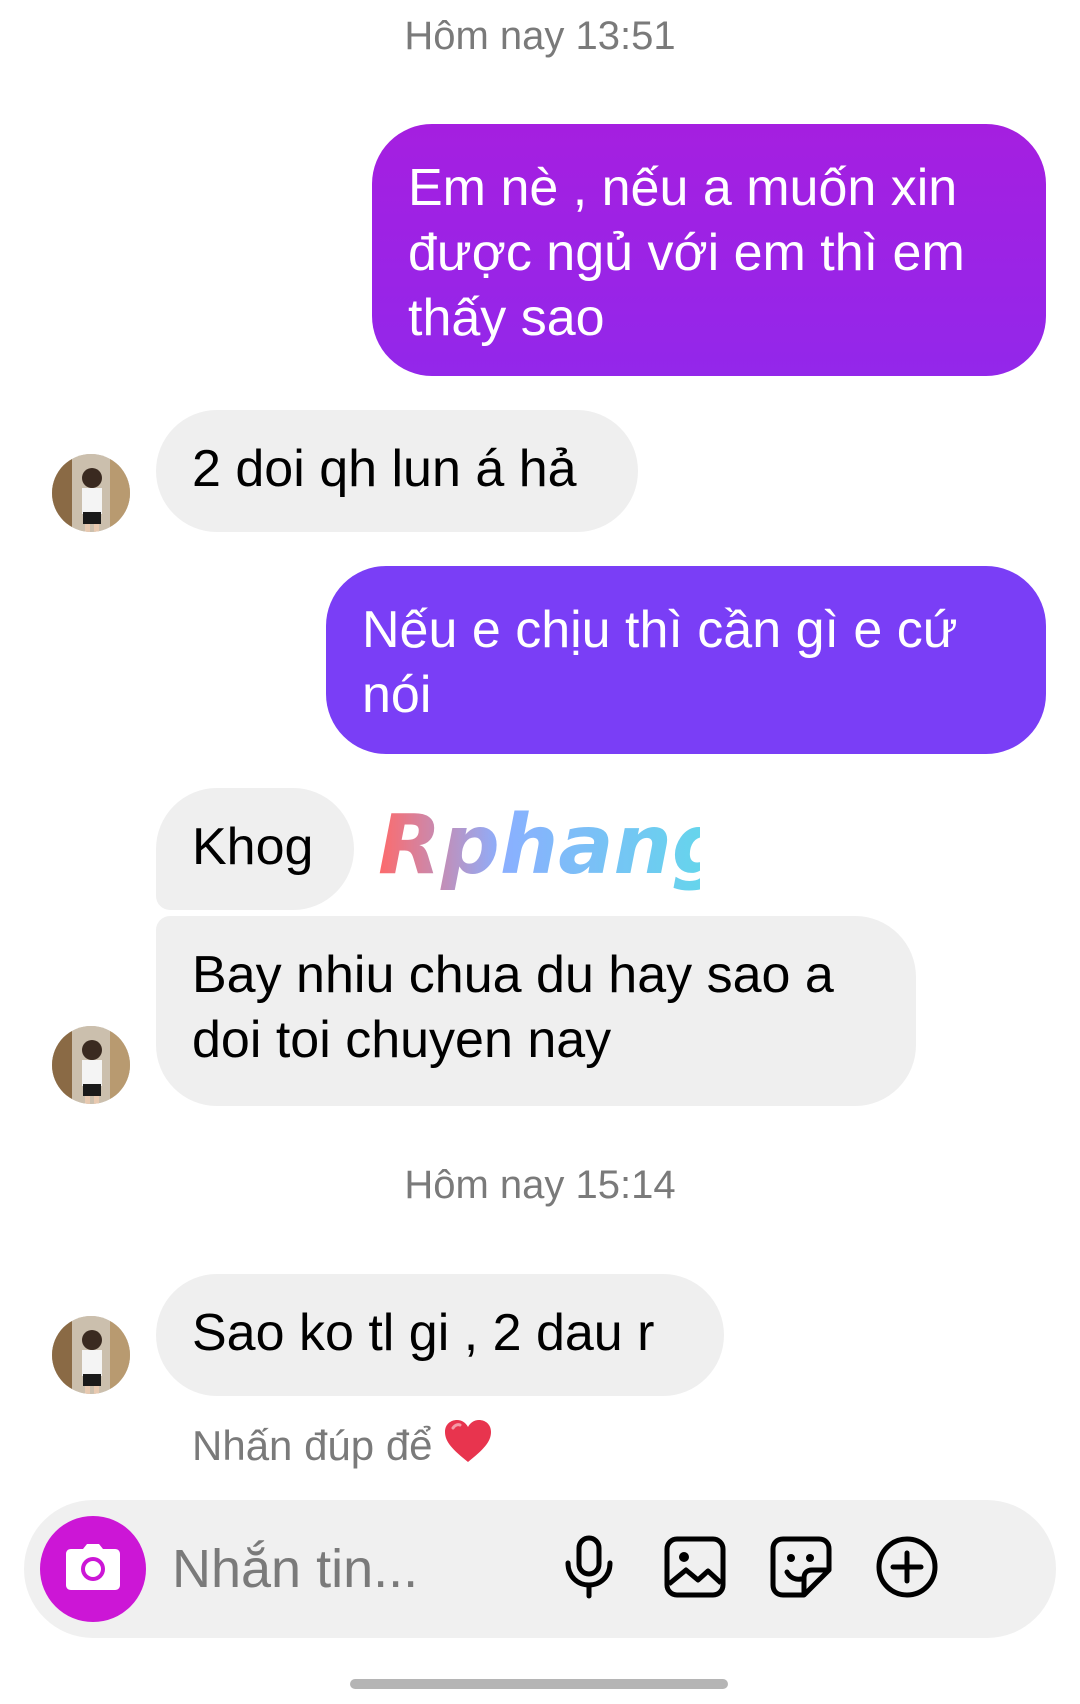 The height and width of the screenshot is (1704, 1080). I want to click on message-line: Sao ko tl gi , 2 dau r, so click(423, 1333).